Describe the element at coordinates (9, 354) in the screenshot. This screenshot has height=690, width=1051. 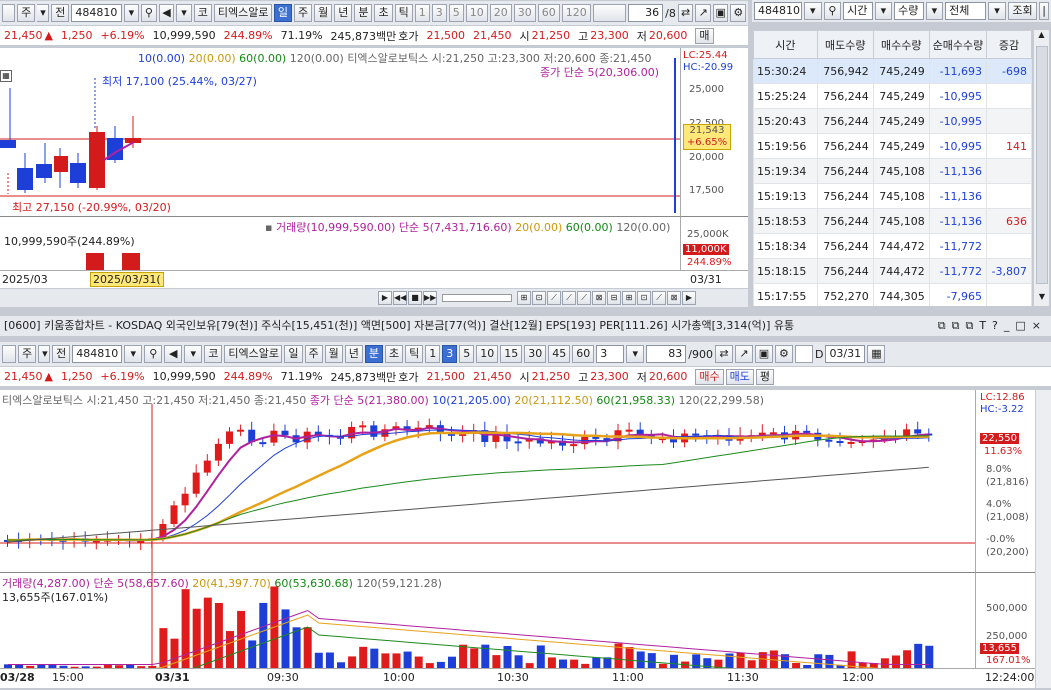
I see `bottom-market-marker` at that location.